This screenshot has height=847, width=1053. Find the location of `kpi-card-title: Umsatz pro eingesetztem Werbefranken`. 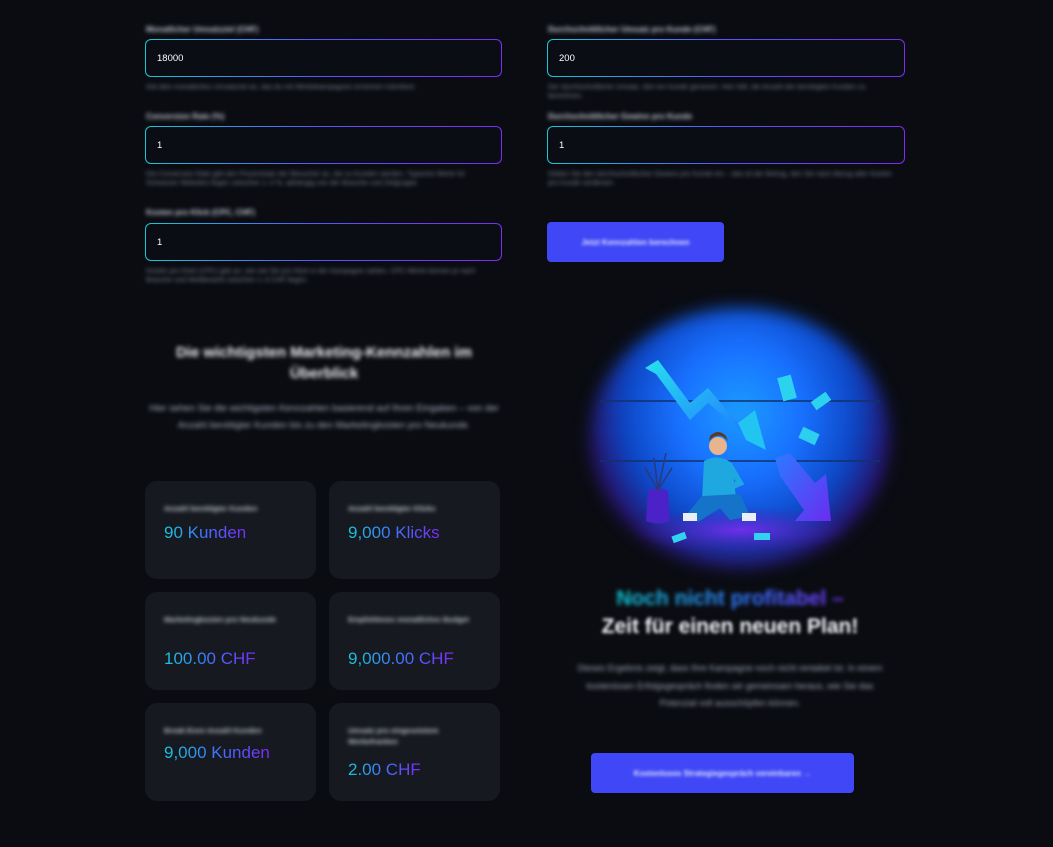

kpi-card-title: Umsatz pro eingesetztem Werbefranken is located at coordinates (393, 736).